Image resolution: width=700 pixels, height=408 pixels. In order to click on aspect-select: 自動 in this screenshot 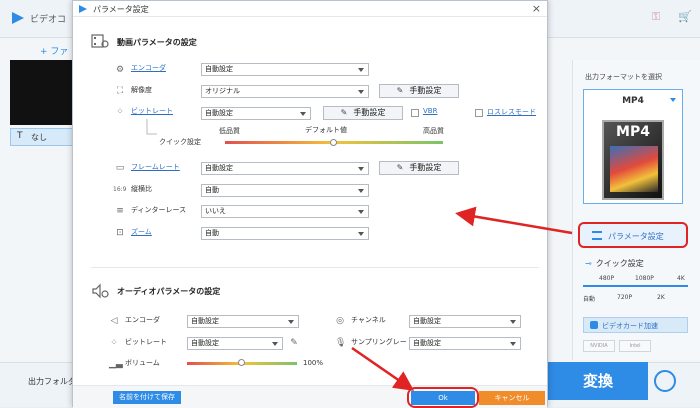, I will do `click(285, 190)`.